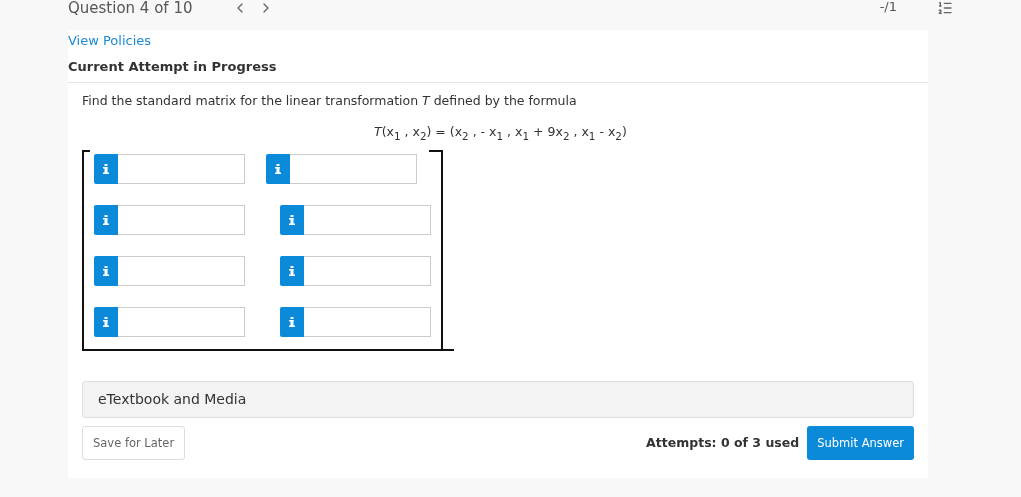 The width and height of the screenshot is (1021, 497). Describe the element at coordinates (888, 7) in the screenshot. I see `score: -/1` at that location.